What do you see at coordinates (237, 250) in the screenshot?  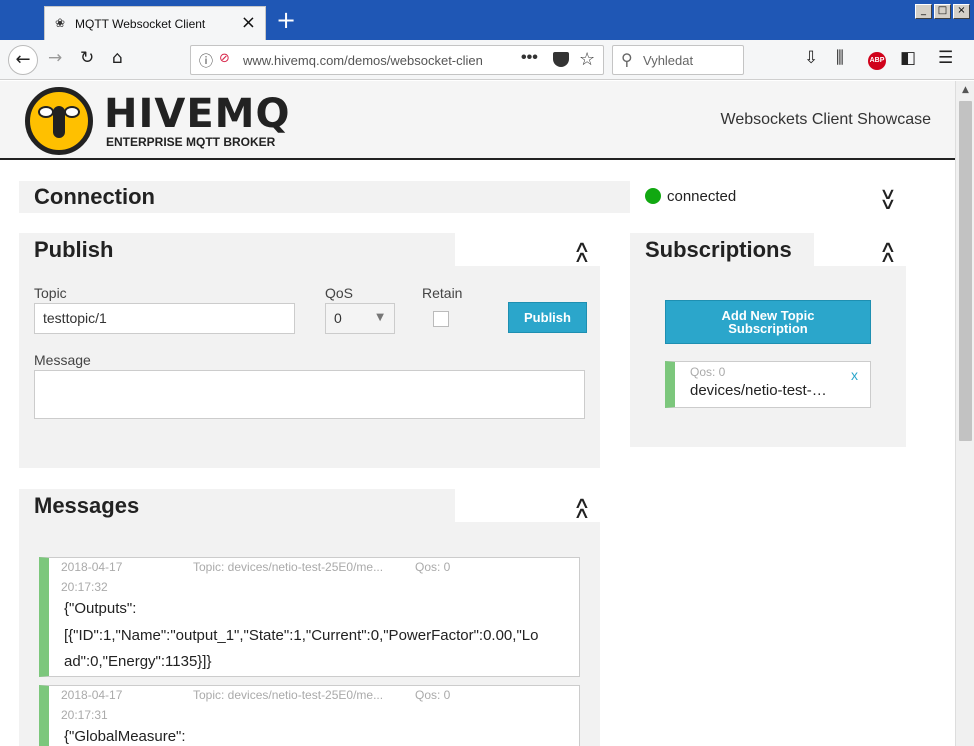 I see `publish-panel-header: Publish` at bounding box center [237, 250].